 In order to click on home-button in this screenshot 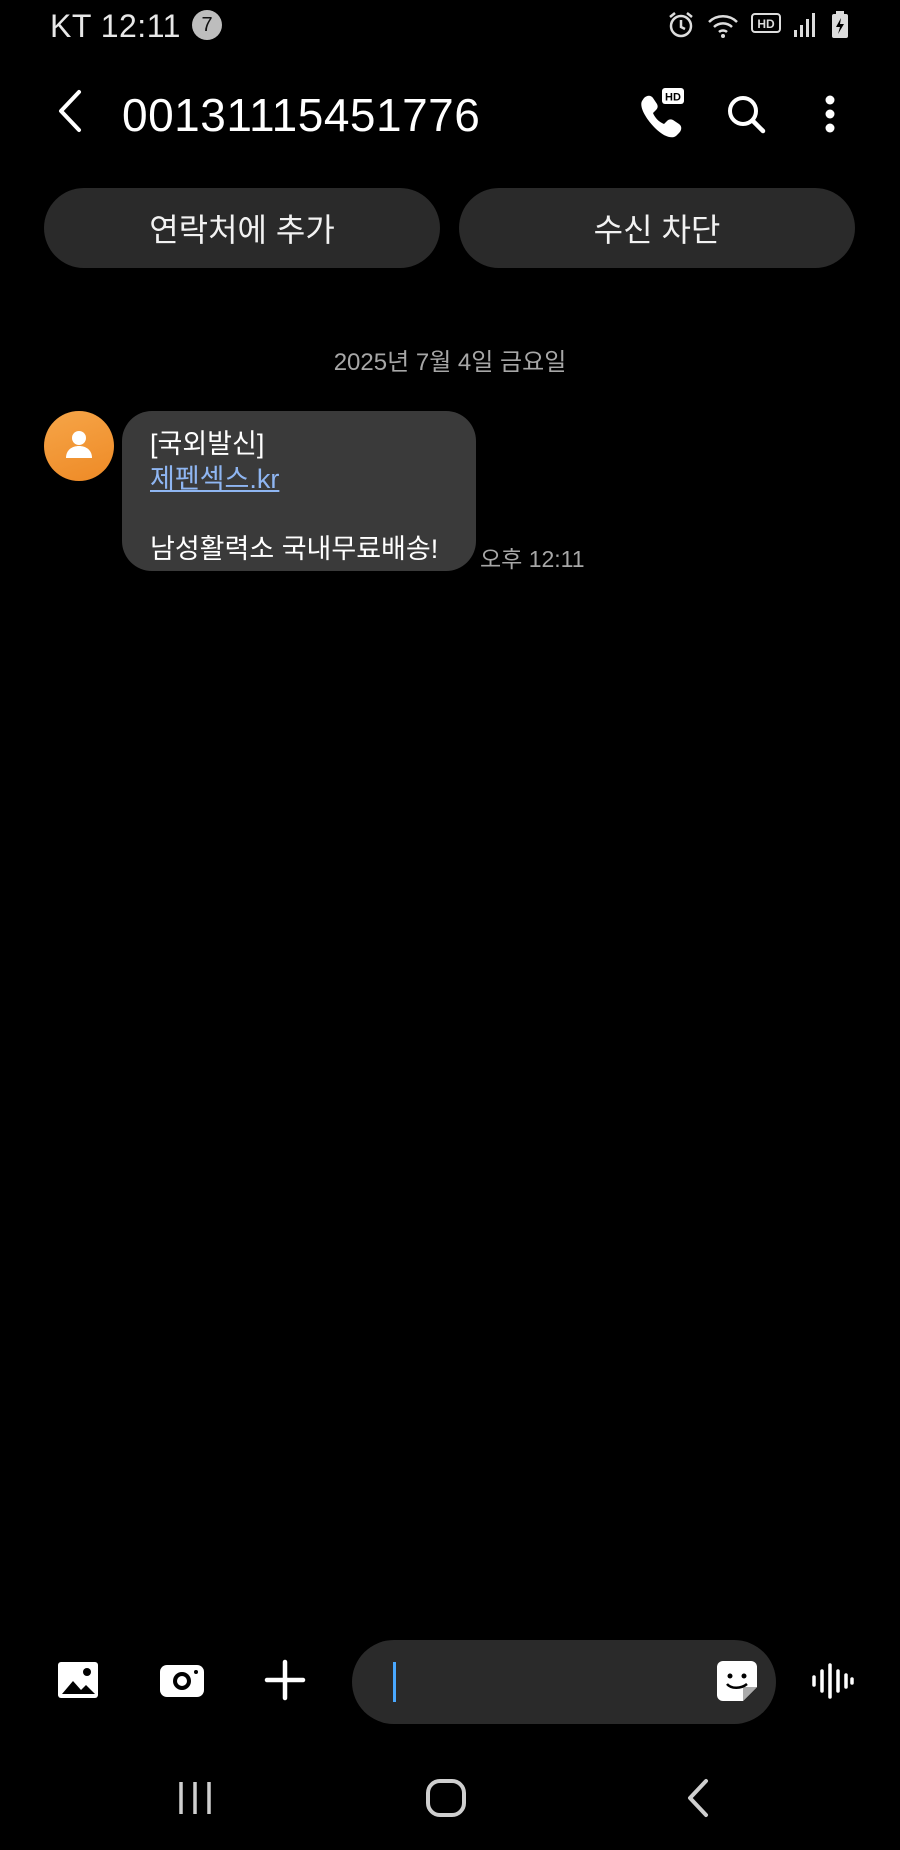, I will do `click(446, 1800)`.